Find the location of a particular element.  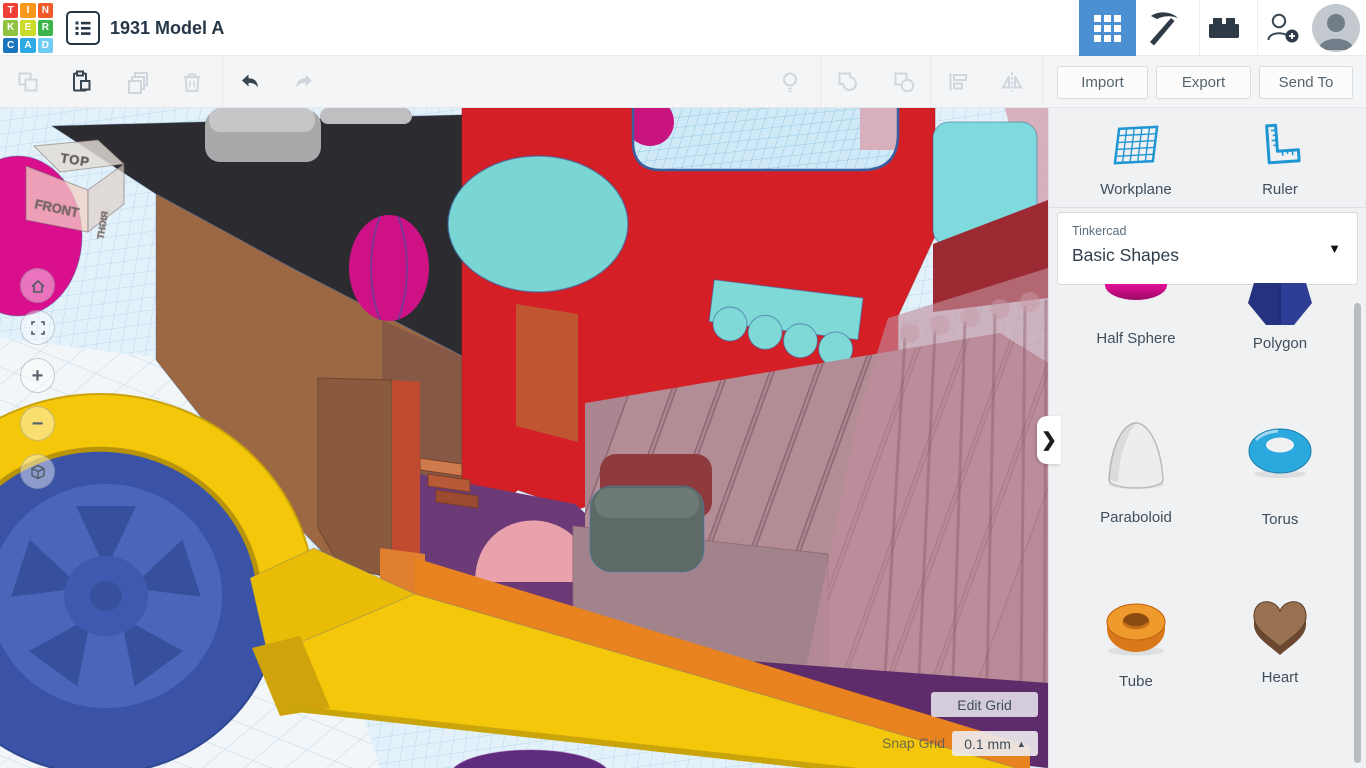

copy-icon is located at coordinates (28, 82).